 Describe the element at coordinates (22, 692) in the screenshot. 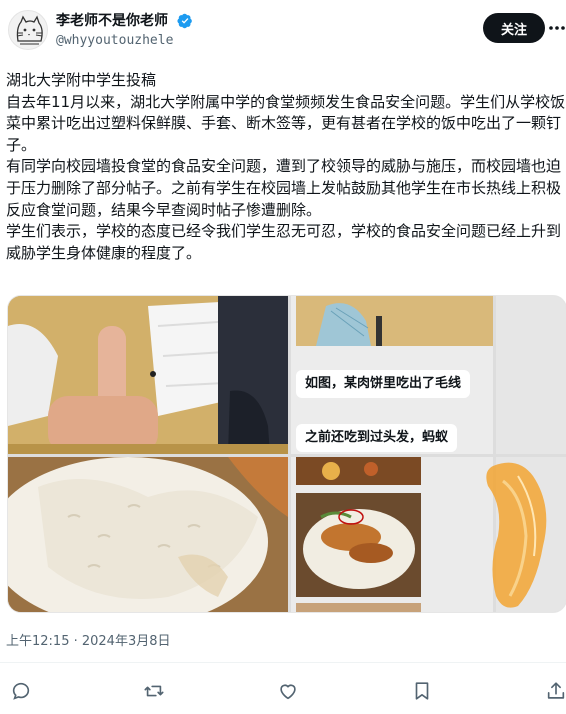

I see `reply-icon` at that location.